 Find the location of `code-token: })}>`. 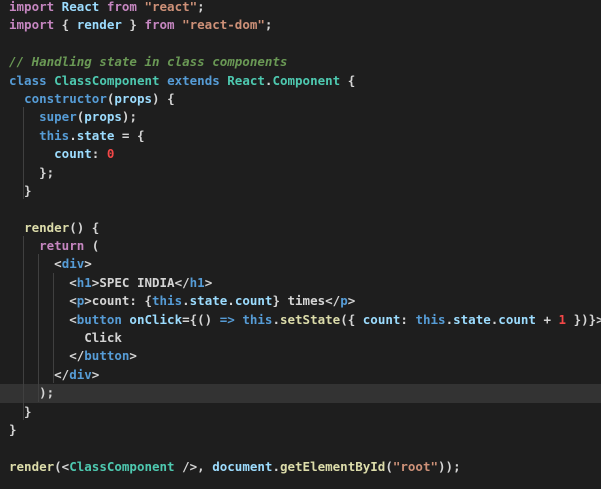

code-token: })}> is located at coordinates (583, 319).